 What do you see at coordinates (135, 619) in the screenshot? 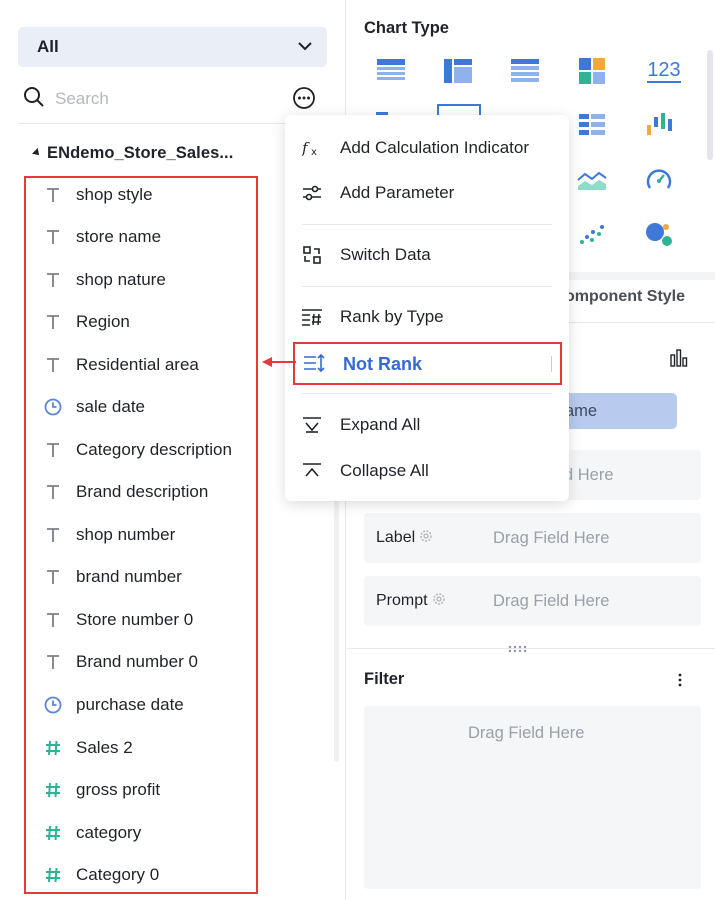
I see `field-label: Store number 0` at bounding box center [135, 619].